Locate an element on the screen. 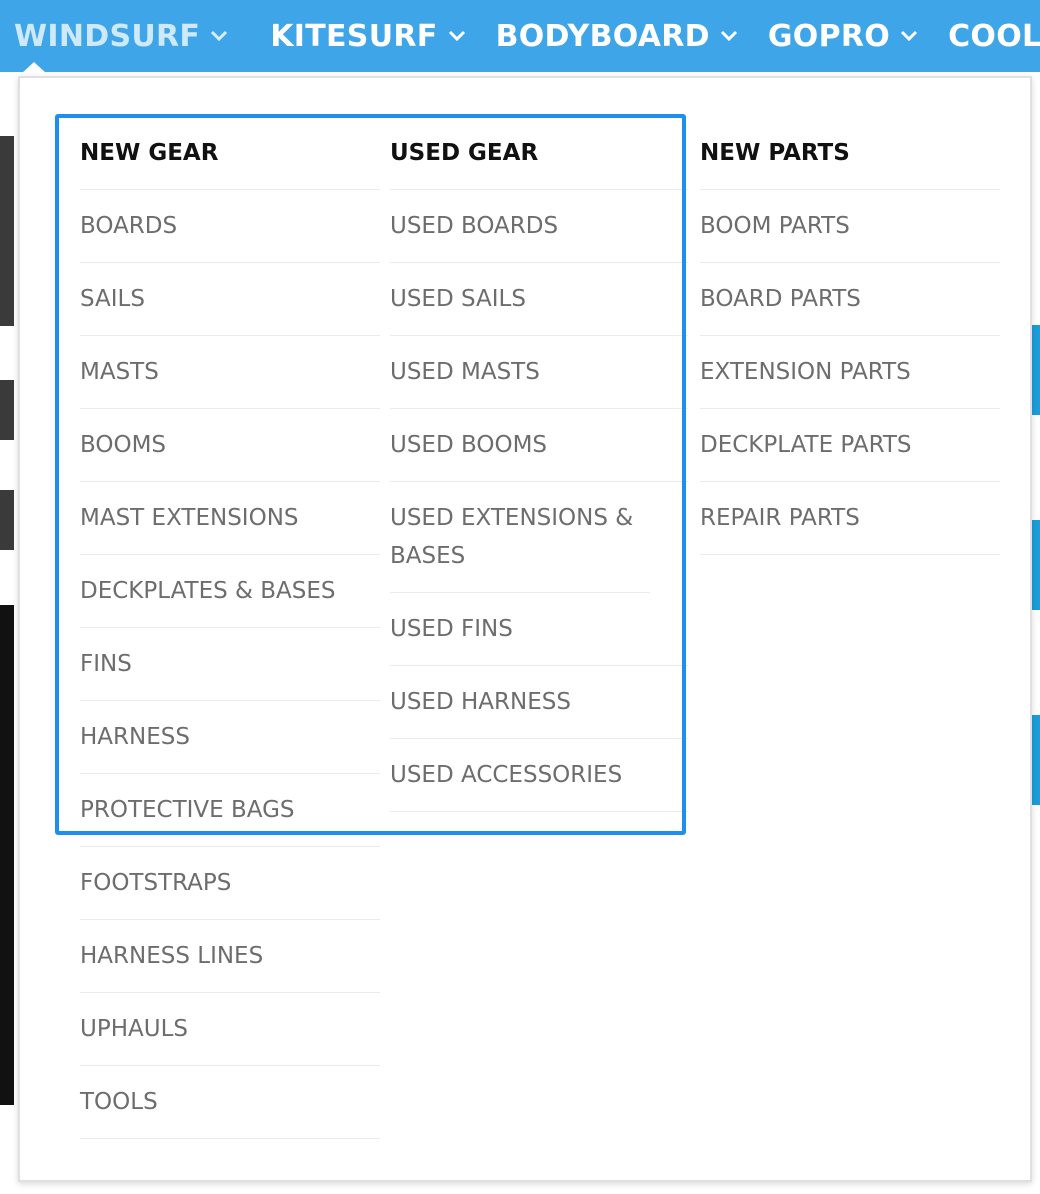 The height and width of the screenshot is (1194, 1040). menu-link-board-parts: BOARD PARTS is located at coordinates (850, 299).